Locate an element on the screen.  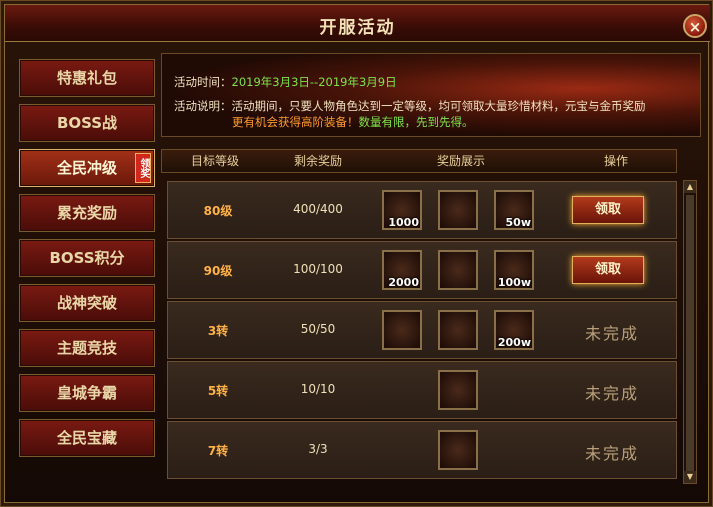
table-row: 90级 100/100 2000 100w 领取 is located at coordinates (422, 270).